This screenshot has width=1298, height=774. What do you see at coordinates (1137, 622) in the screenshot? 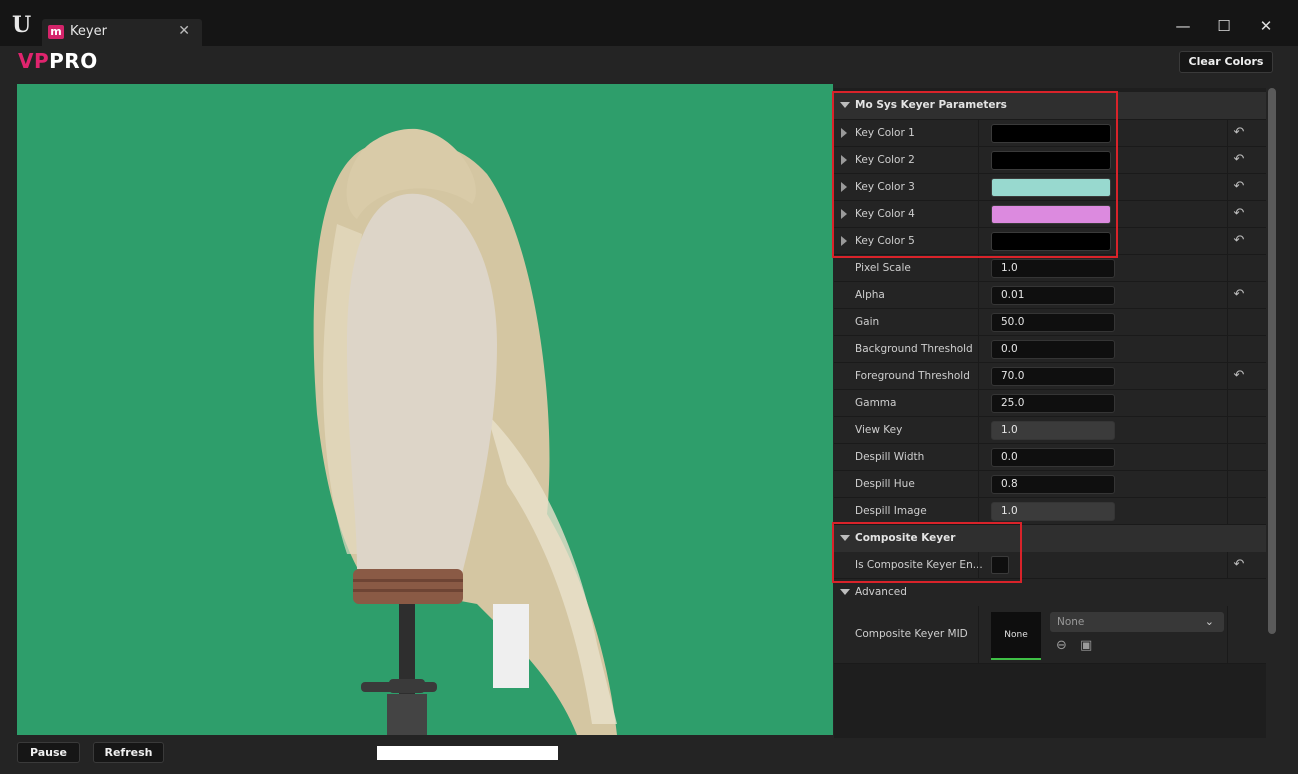
I see `asset-picker-dropdown: None ⌄` at bounding box center [1137, 622].